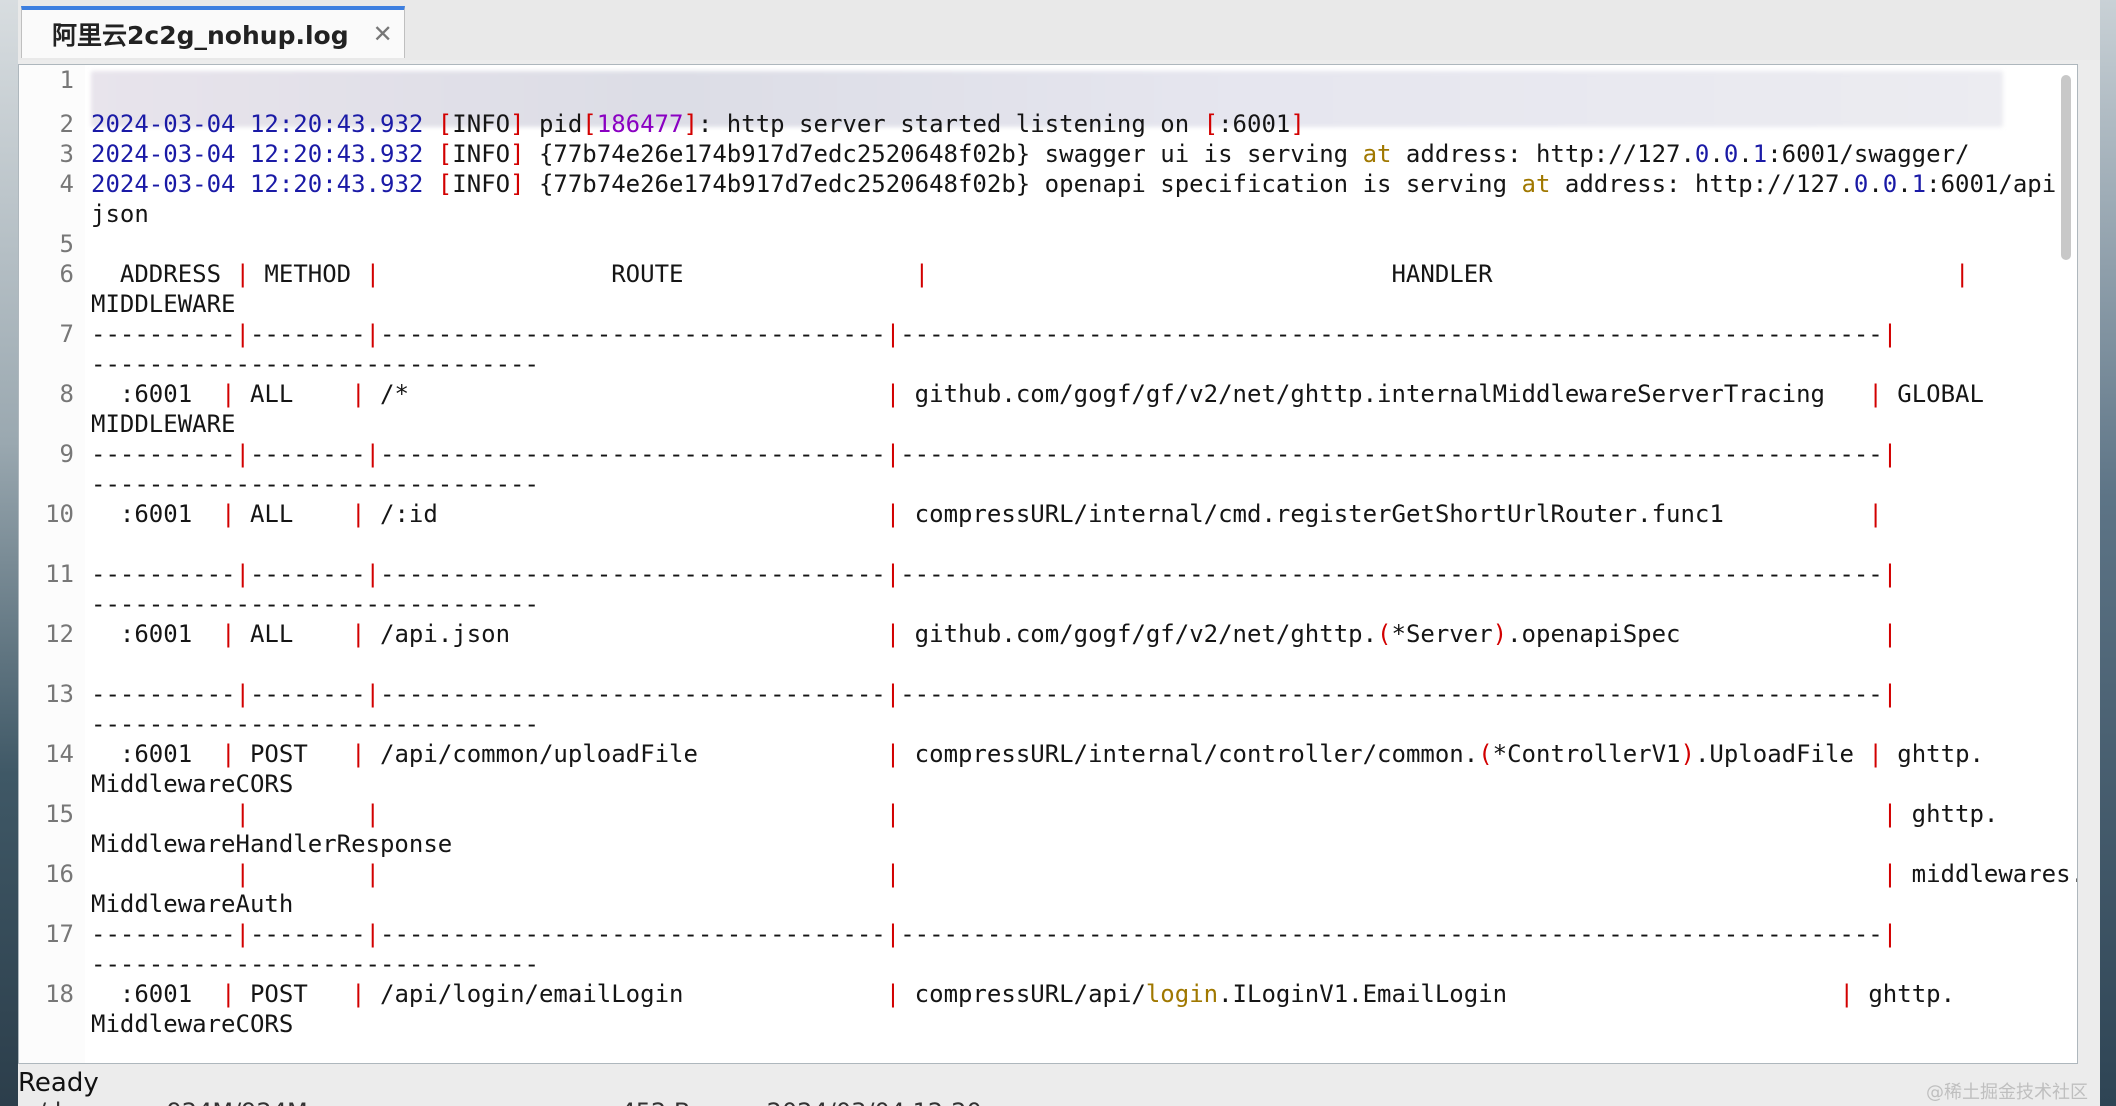  Describe the element at coordinates (66, 80) in the screenshot. I see `line-number: 1` at that location.